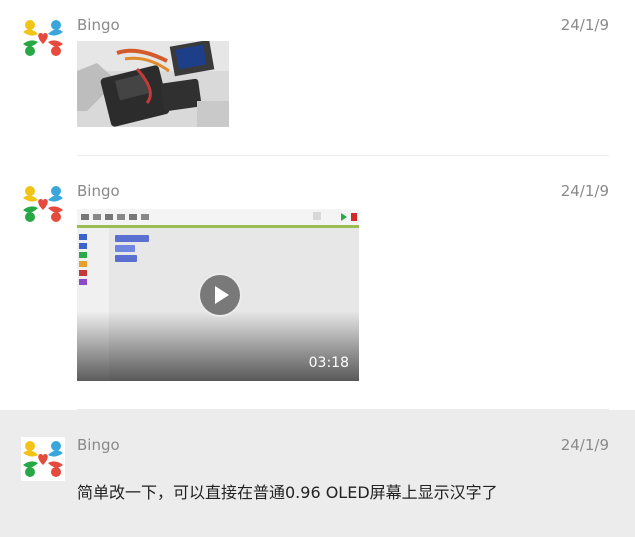 The width and height of the screenshot is (635, 537). What do you see at coordinates (218, 226) in the screenshot?
I see `video-frame-bar` at bounding box center [218, 226].